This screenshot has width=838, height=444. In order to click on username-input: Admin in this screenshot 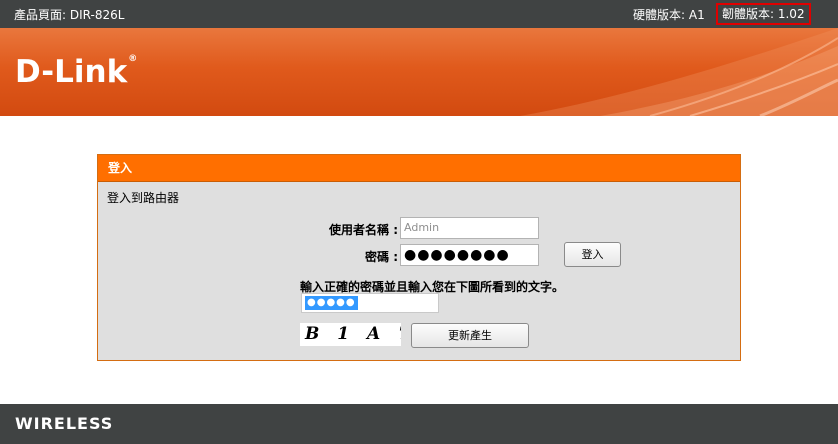, I will do `click(469, 228)`.